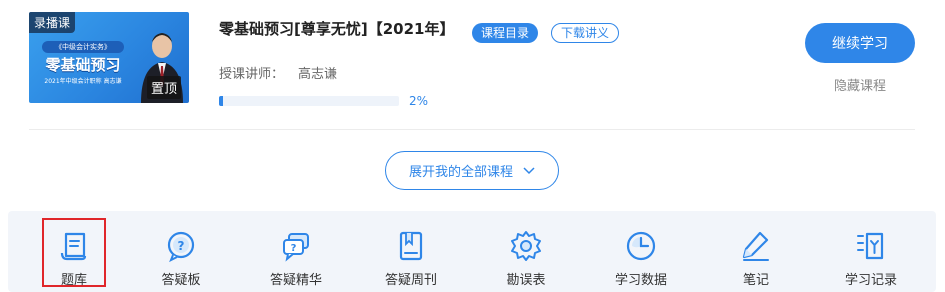 This screenshot has width=945, height=292. I want to click on tool-label: 答疑板, so click(181, 280).